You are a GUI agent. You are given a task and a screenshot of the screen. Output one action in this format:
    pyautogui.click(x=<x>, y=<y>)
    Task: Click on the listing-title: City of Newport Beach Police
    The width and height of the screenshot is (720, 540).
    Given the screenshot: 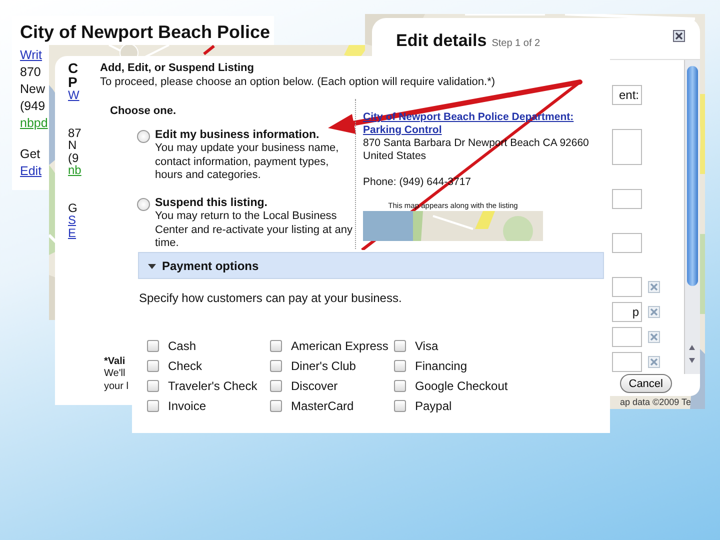 What is the action you would take?
    pyautogui.click(x=145, y=32)
    